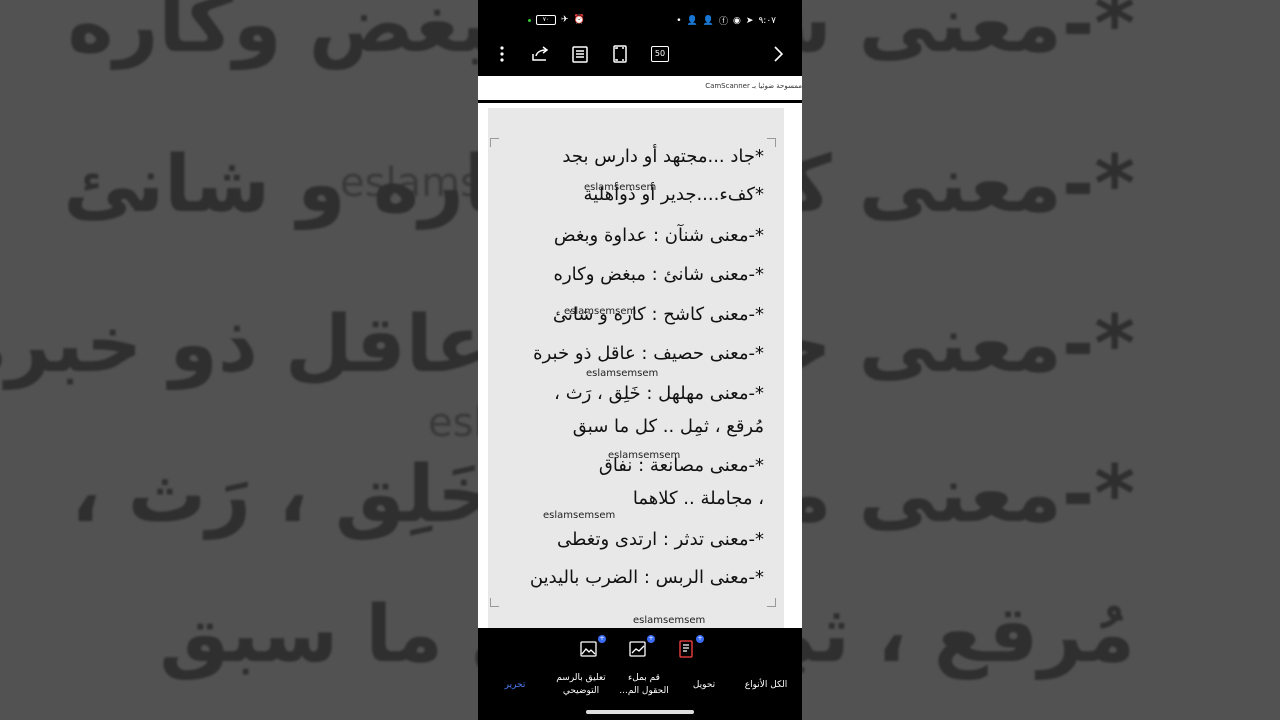  I want to click on share-icon, so click(540, 54).